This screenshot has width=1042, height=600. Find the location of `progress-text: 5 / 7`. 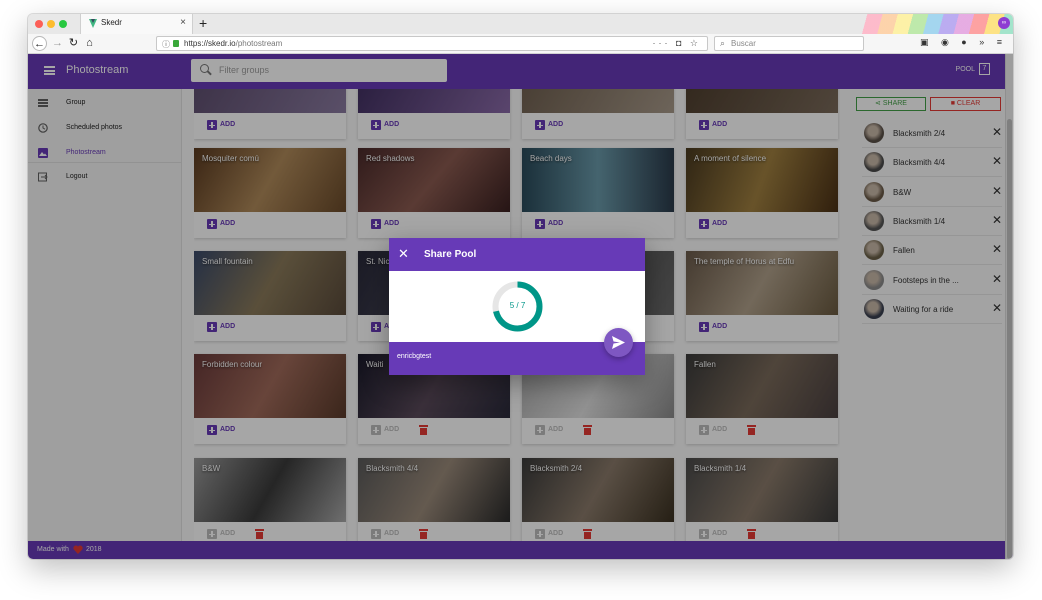

progress-text: 5 / 7 is located at coordinates (517, 305).